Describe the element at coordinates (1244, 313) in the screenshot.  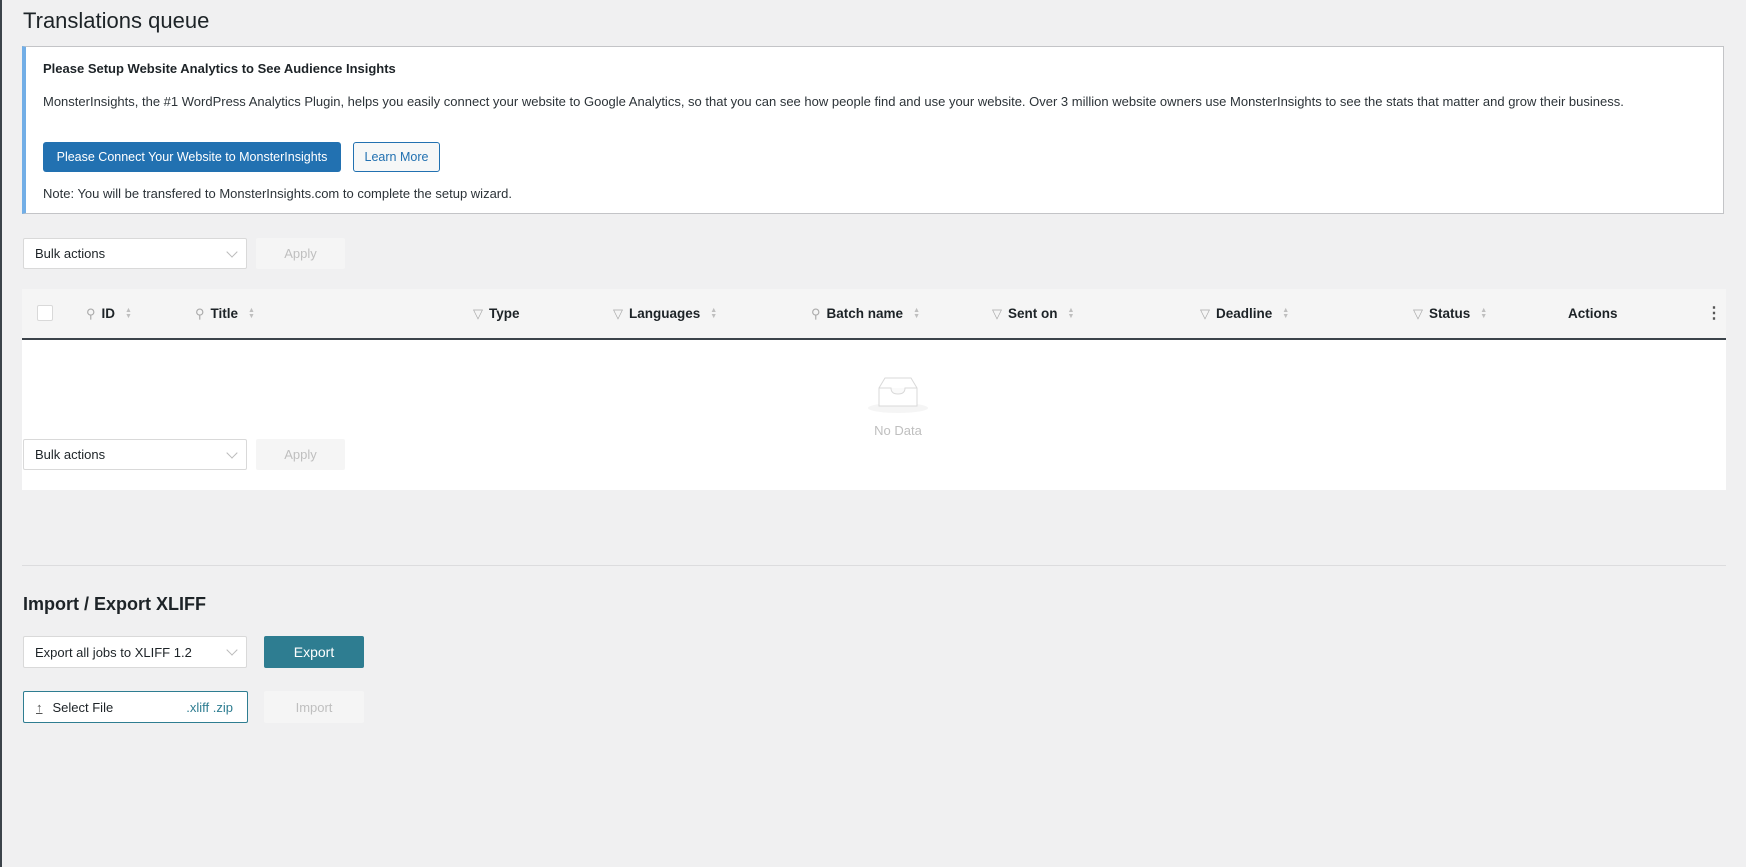
I see `column-deadline: ▽ Deadline ▲ ▼` at that location.